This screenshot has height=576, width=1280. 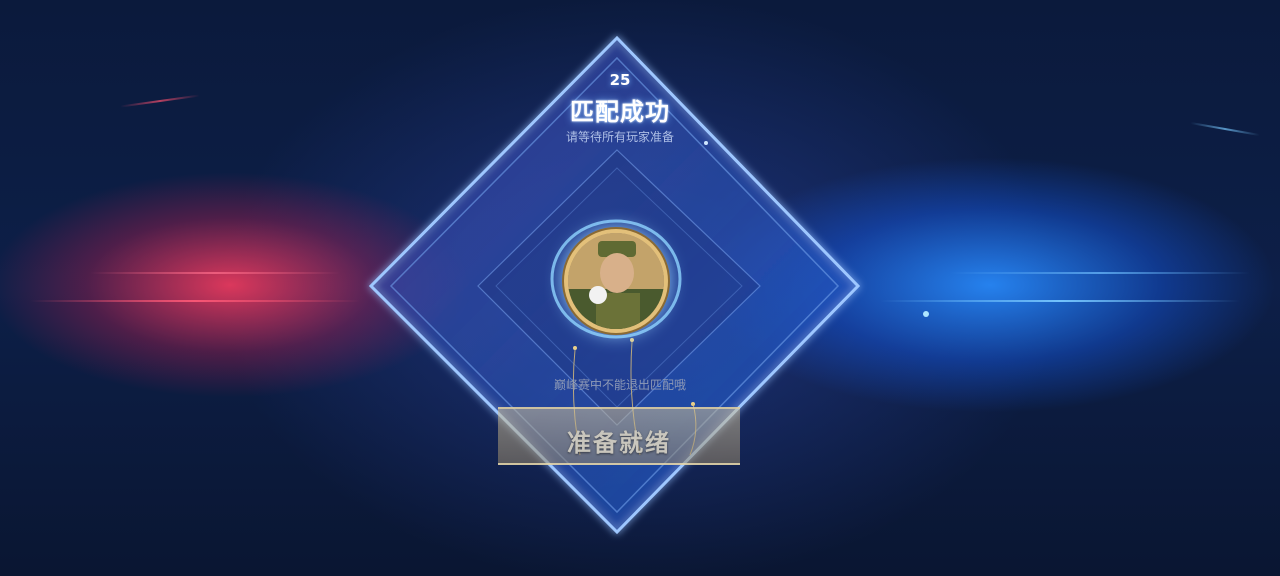 I want to click on match-found-title: 匹配成功, so click(x=620, y=112).